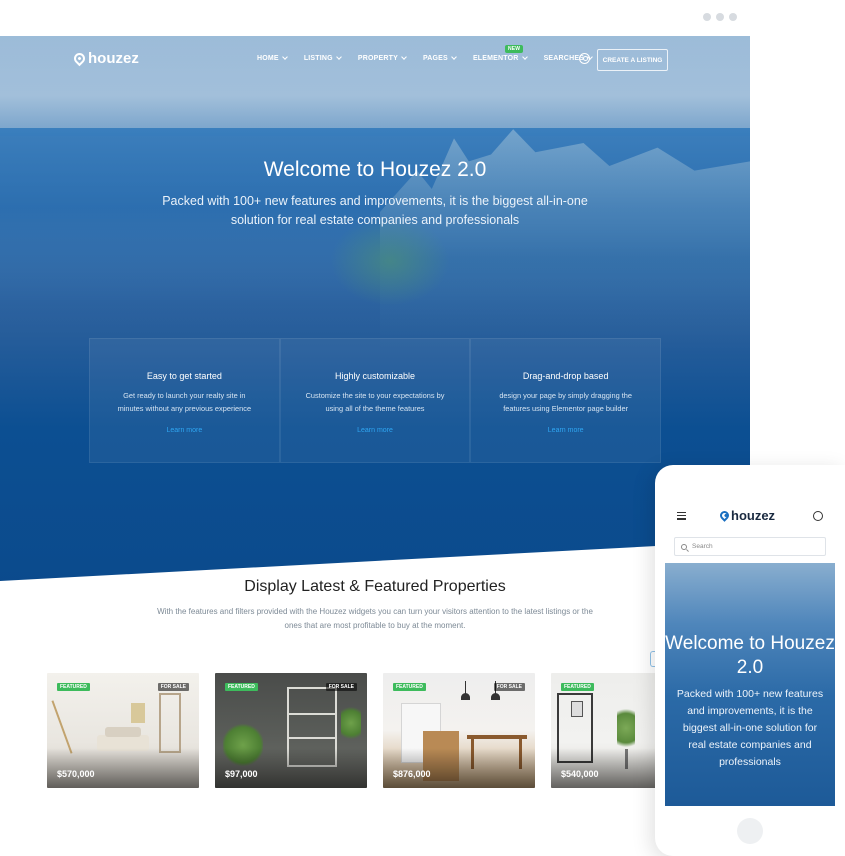 This screenshot has height=856, width=845. What do you see at coordinates (564, 58) in the screenshot?
I see `menu-label: SEARCHES` at bounding box center [564, 58].